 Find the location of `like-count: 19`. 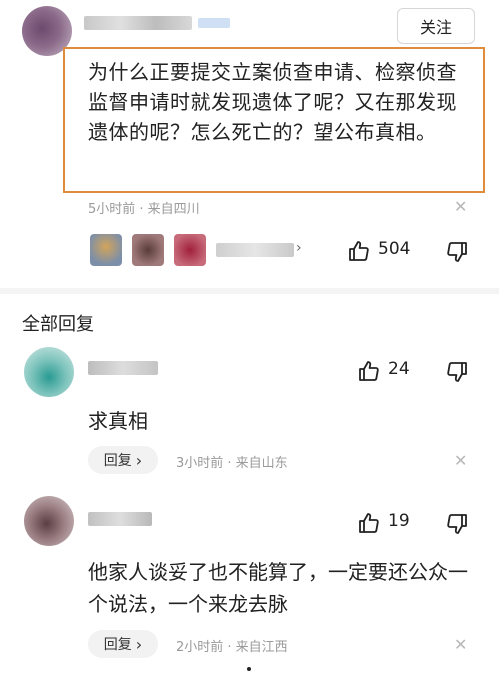

like-count: 19 is located at coordinates (399, 521).